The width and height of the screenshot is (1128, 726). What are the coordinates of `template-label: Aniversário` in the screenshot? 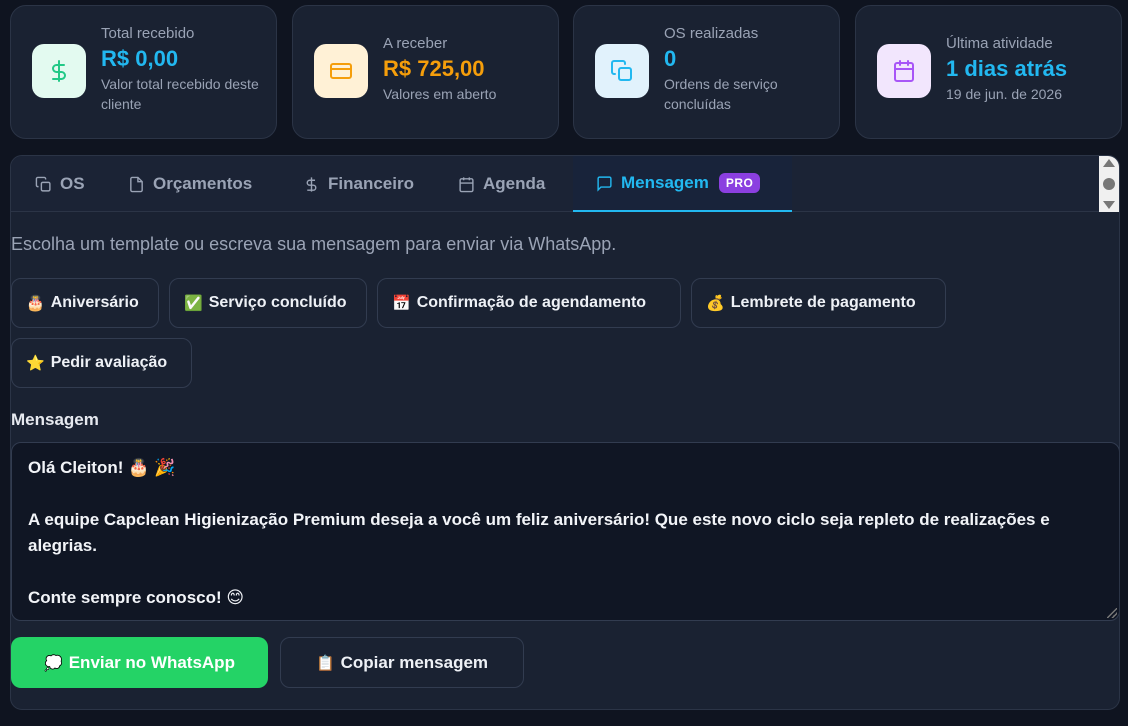 It's located at (94, 302).